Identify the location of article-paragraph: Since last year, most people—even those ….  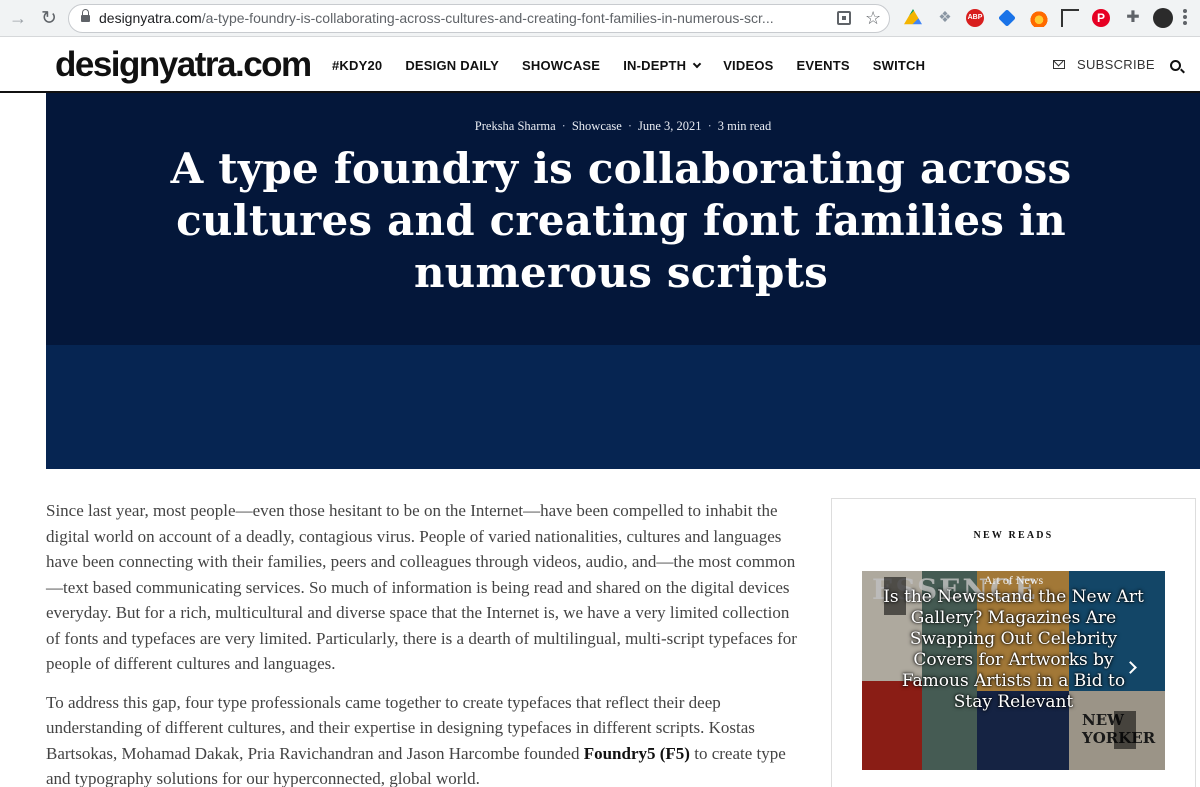
(421, 587).